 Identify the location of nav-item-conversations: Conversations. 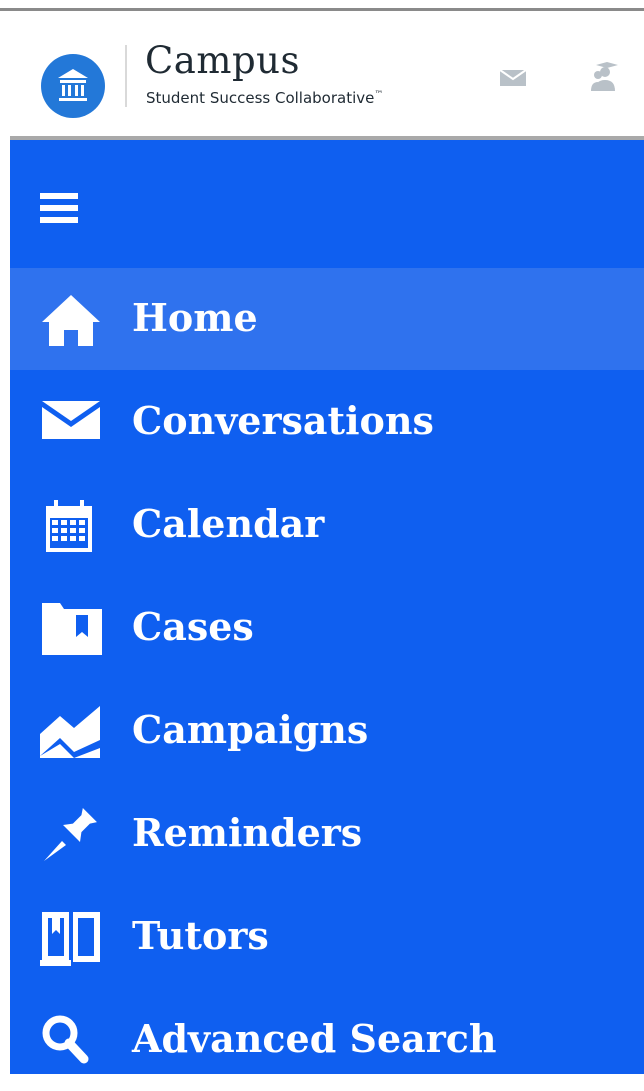
(327, 422).